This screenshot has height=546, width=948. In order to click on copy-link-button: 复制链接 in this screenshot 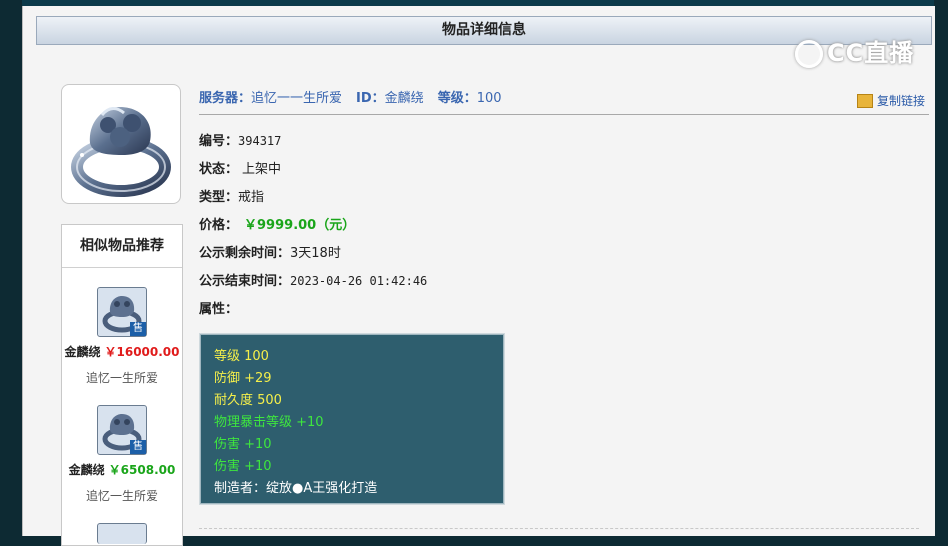, I will do `click(890, 101)`.